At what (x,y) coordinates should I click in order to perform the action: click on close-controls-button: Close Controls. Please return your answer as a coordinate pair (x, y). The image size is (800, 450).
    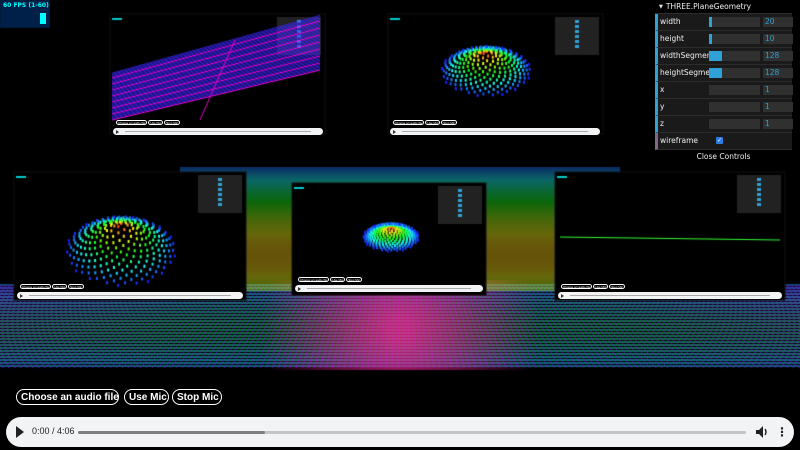
    Looking at the image, I should click on (723, 156).